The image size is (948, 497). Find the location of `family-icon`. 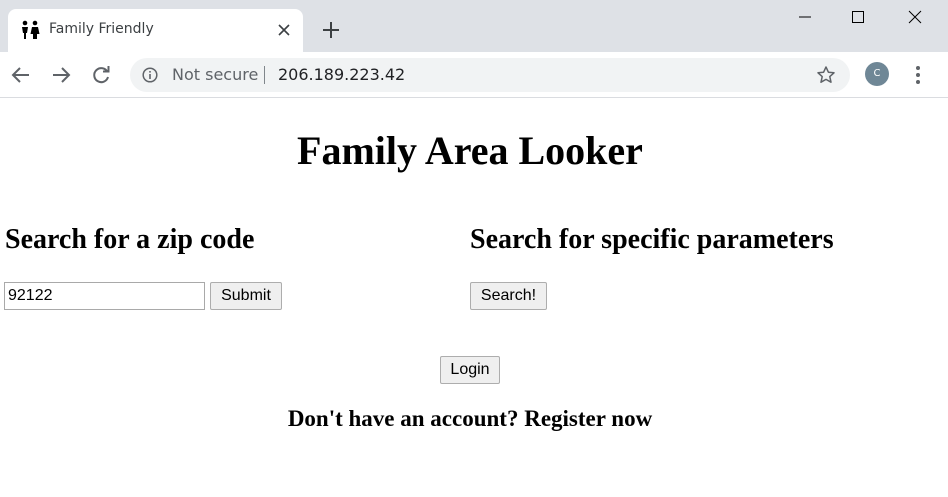

family-icon is located at coordinates (31, 29).